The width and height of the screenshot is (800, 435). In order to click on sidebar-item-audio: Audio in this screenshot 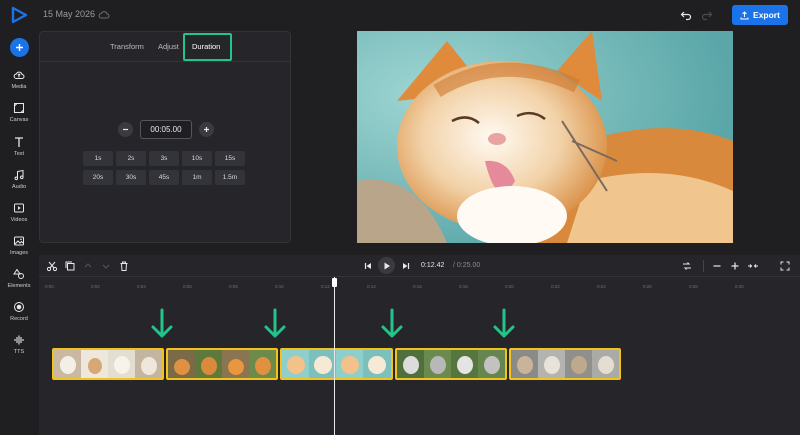, I will do `click(19, 184)`.